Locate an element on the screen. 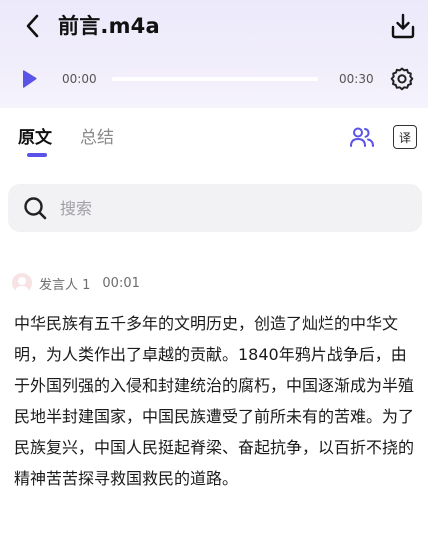 The height and width of the screenshot is (541, 428). avatar is located at coordinates (22, 283).